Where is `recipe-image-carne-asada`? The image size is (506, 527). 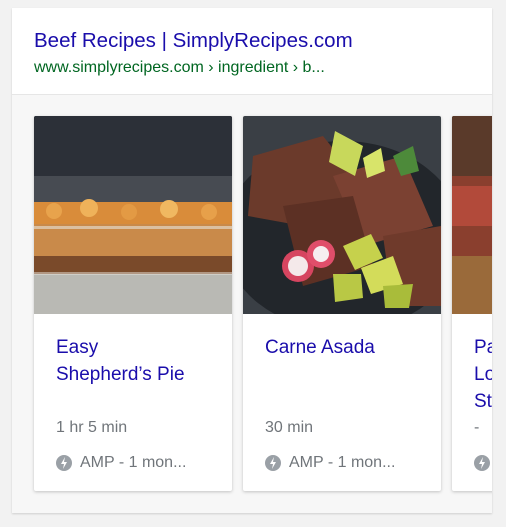
recipe-image-carne-asada is located at coordinates (342, 215).